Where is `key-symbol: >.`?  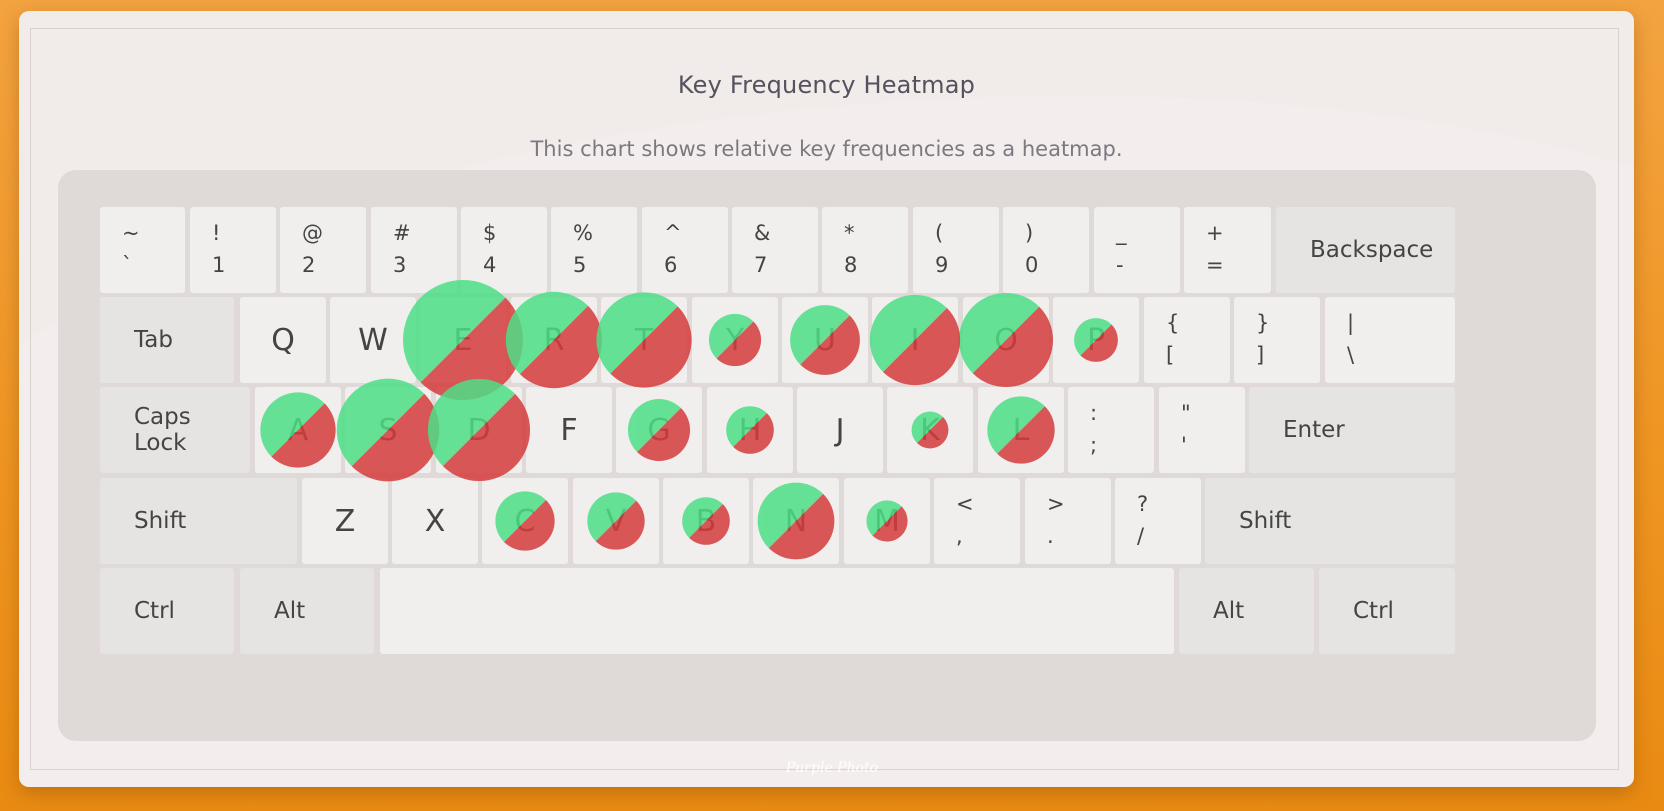
key-symbol: >. is located at coordinates (1068, 521).